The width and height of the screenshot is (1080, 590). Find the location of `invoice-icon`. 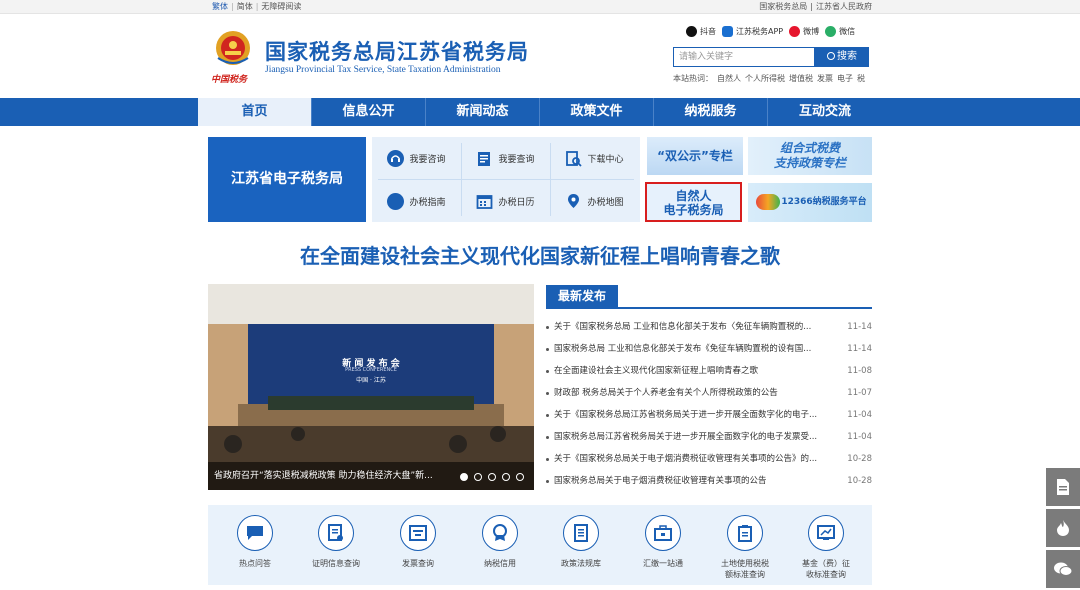

invoice-icon is located at coordinates (418, 533).